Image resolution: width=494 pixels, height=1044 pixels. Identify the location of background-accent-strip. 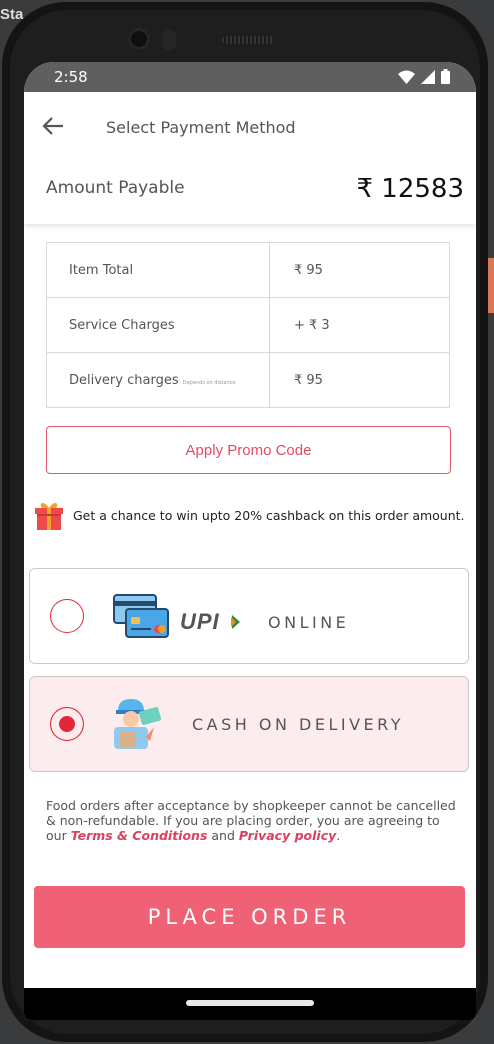
(491, 285).